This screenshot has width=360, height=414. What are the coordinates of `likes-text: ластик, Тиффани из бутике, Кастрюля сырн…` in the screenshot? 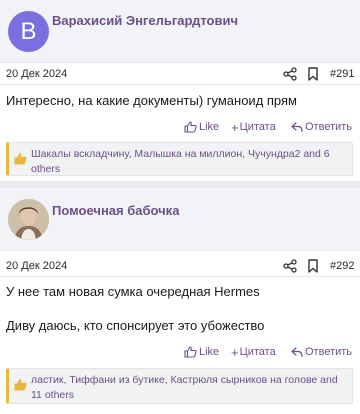 It's located at (188, 388).